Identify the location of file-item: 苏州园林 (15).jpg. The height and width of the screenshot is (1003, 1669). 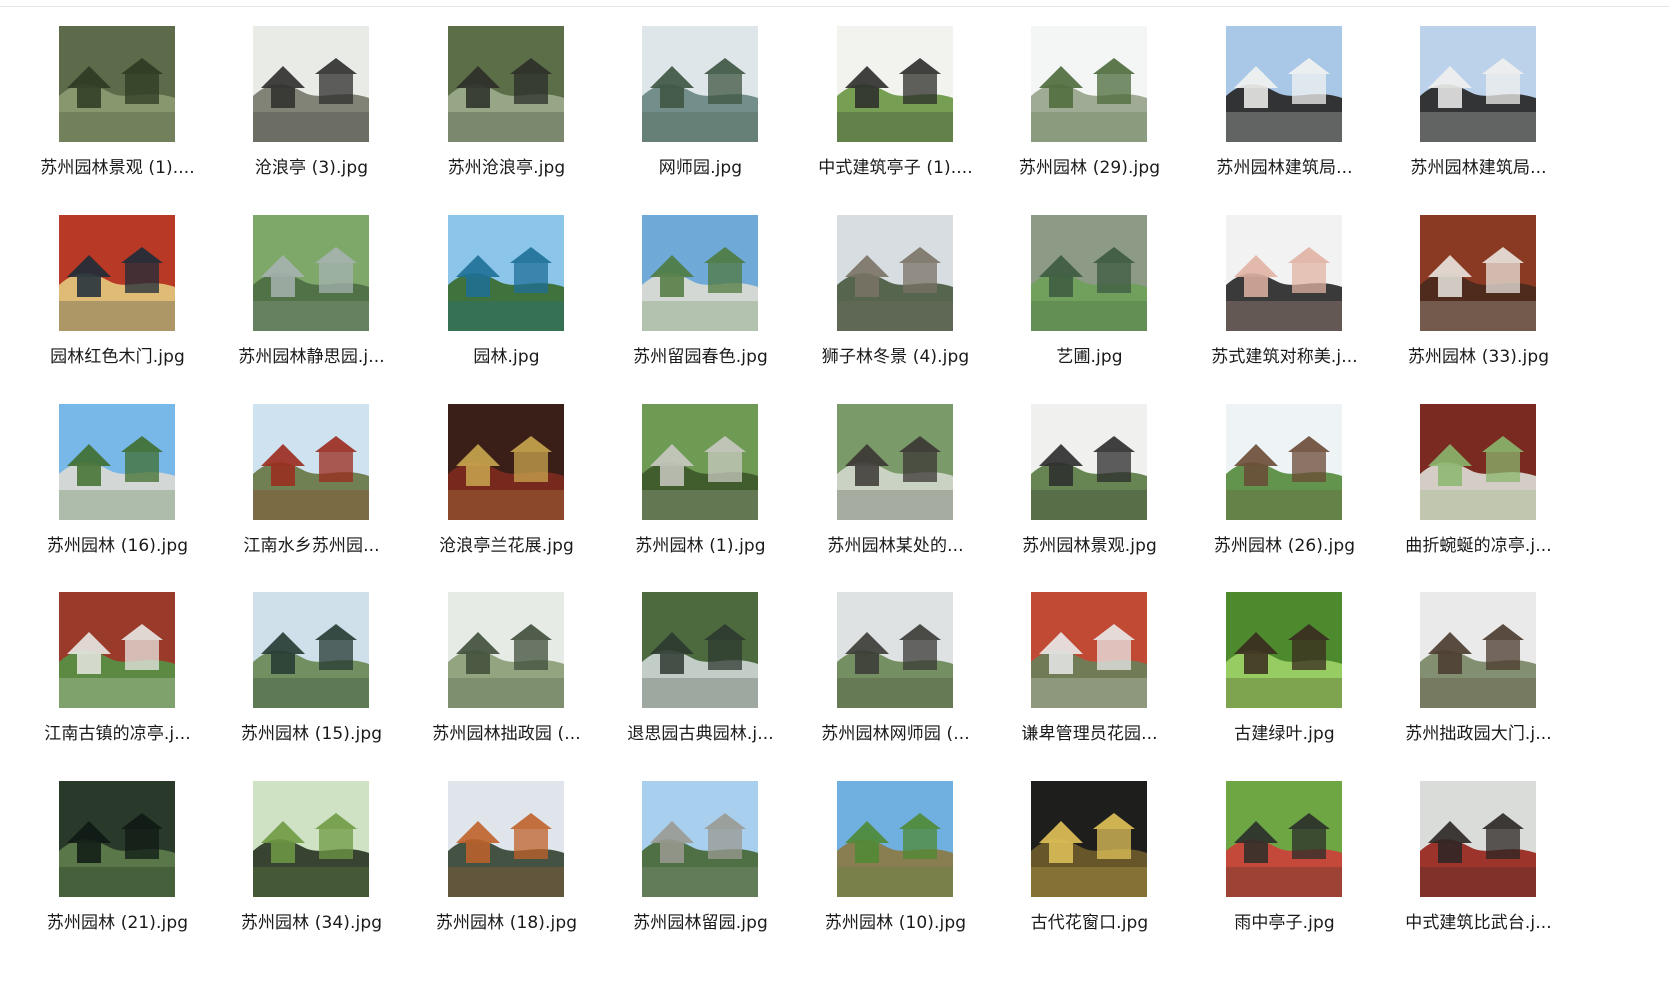
(311, 659).